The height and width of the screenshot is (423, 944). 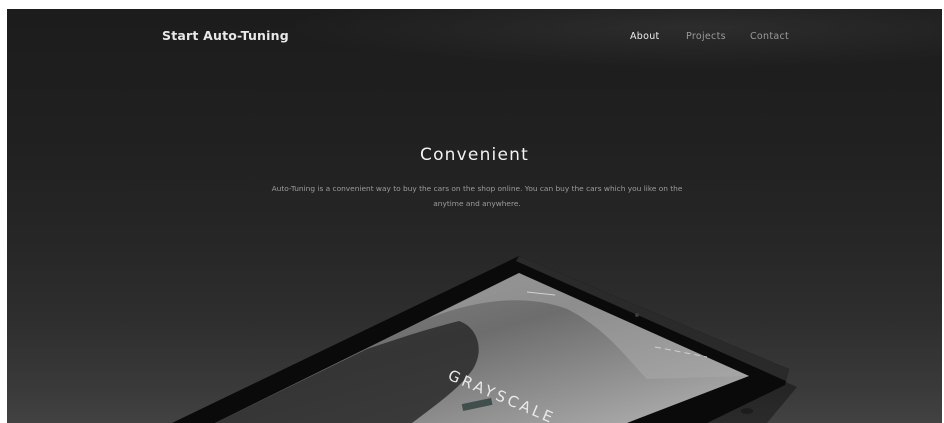 What do you see at coordinates (747, 411) in the screenshot?
I see `tablet-home-button` at bounding box center [747, 411].